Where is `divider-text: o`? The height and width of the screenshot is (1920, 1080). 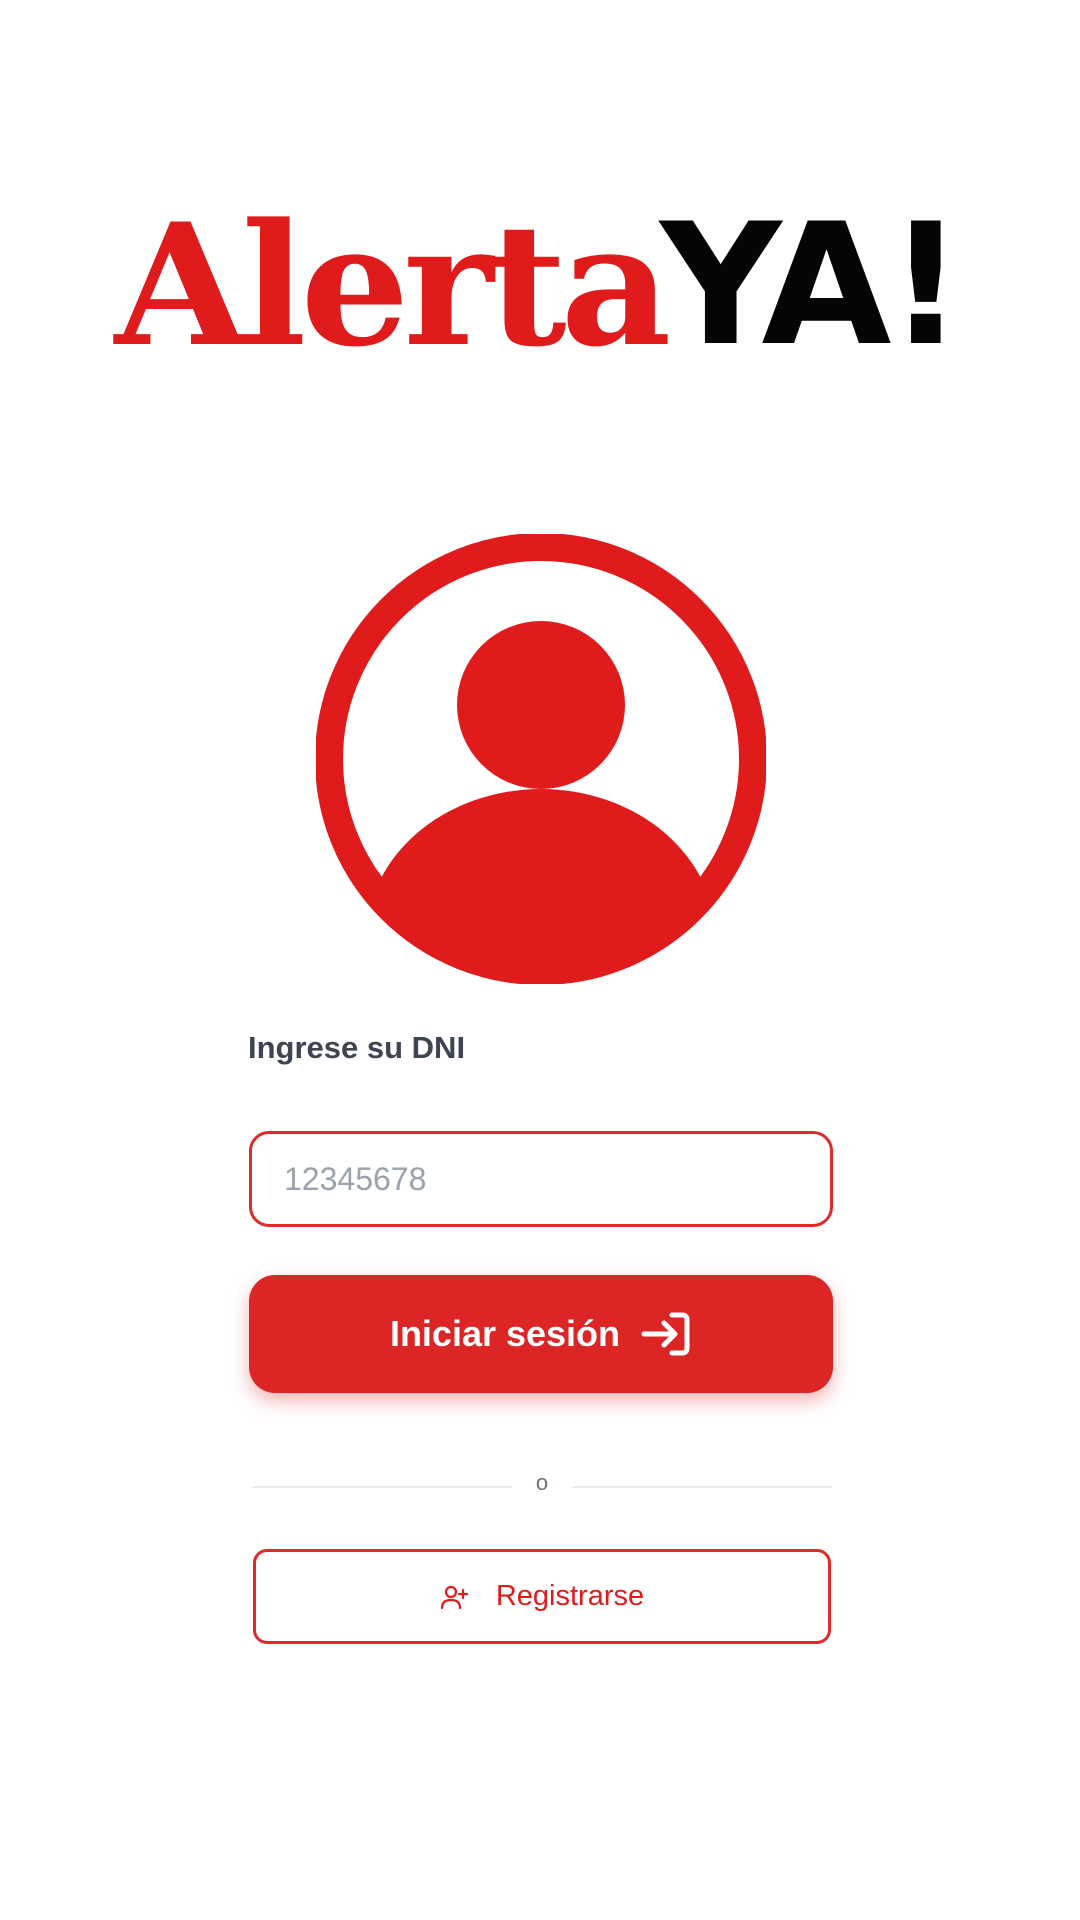
divider-text: o is located at coordinates (542, 1482).